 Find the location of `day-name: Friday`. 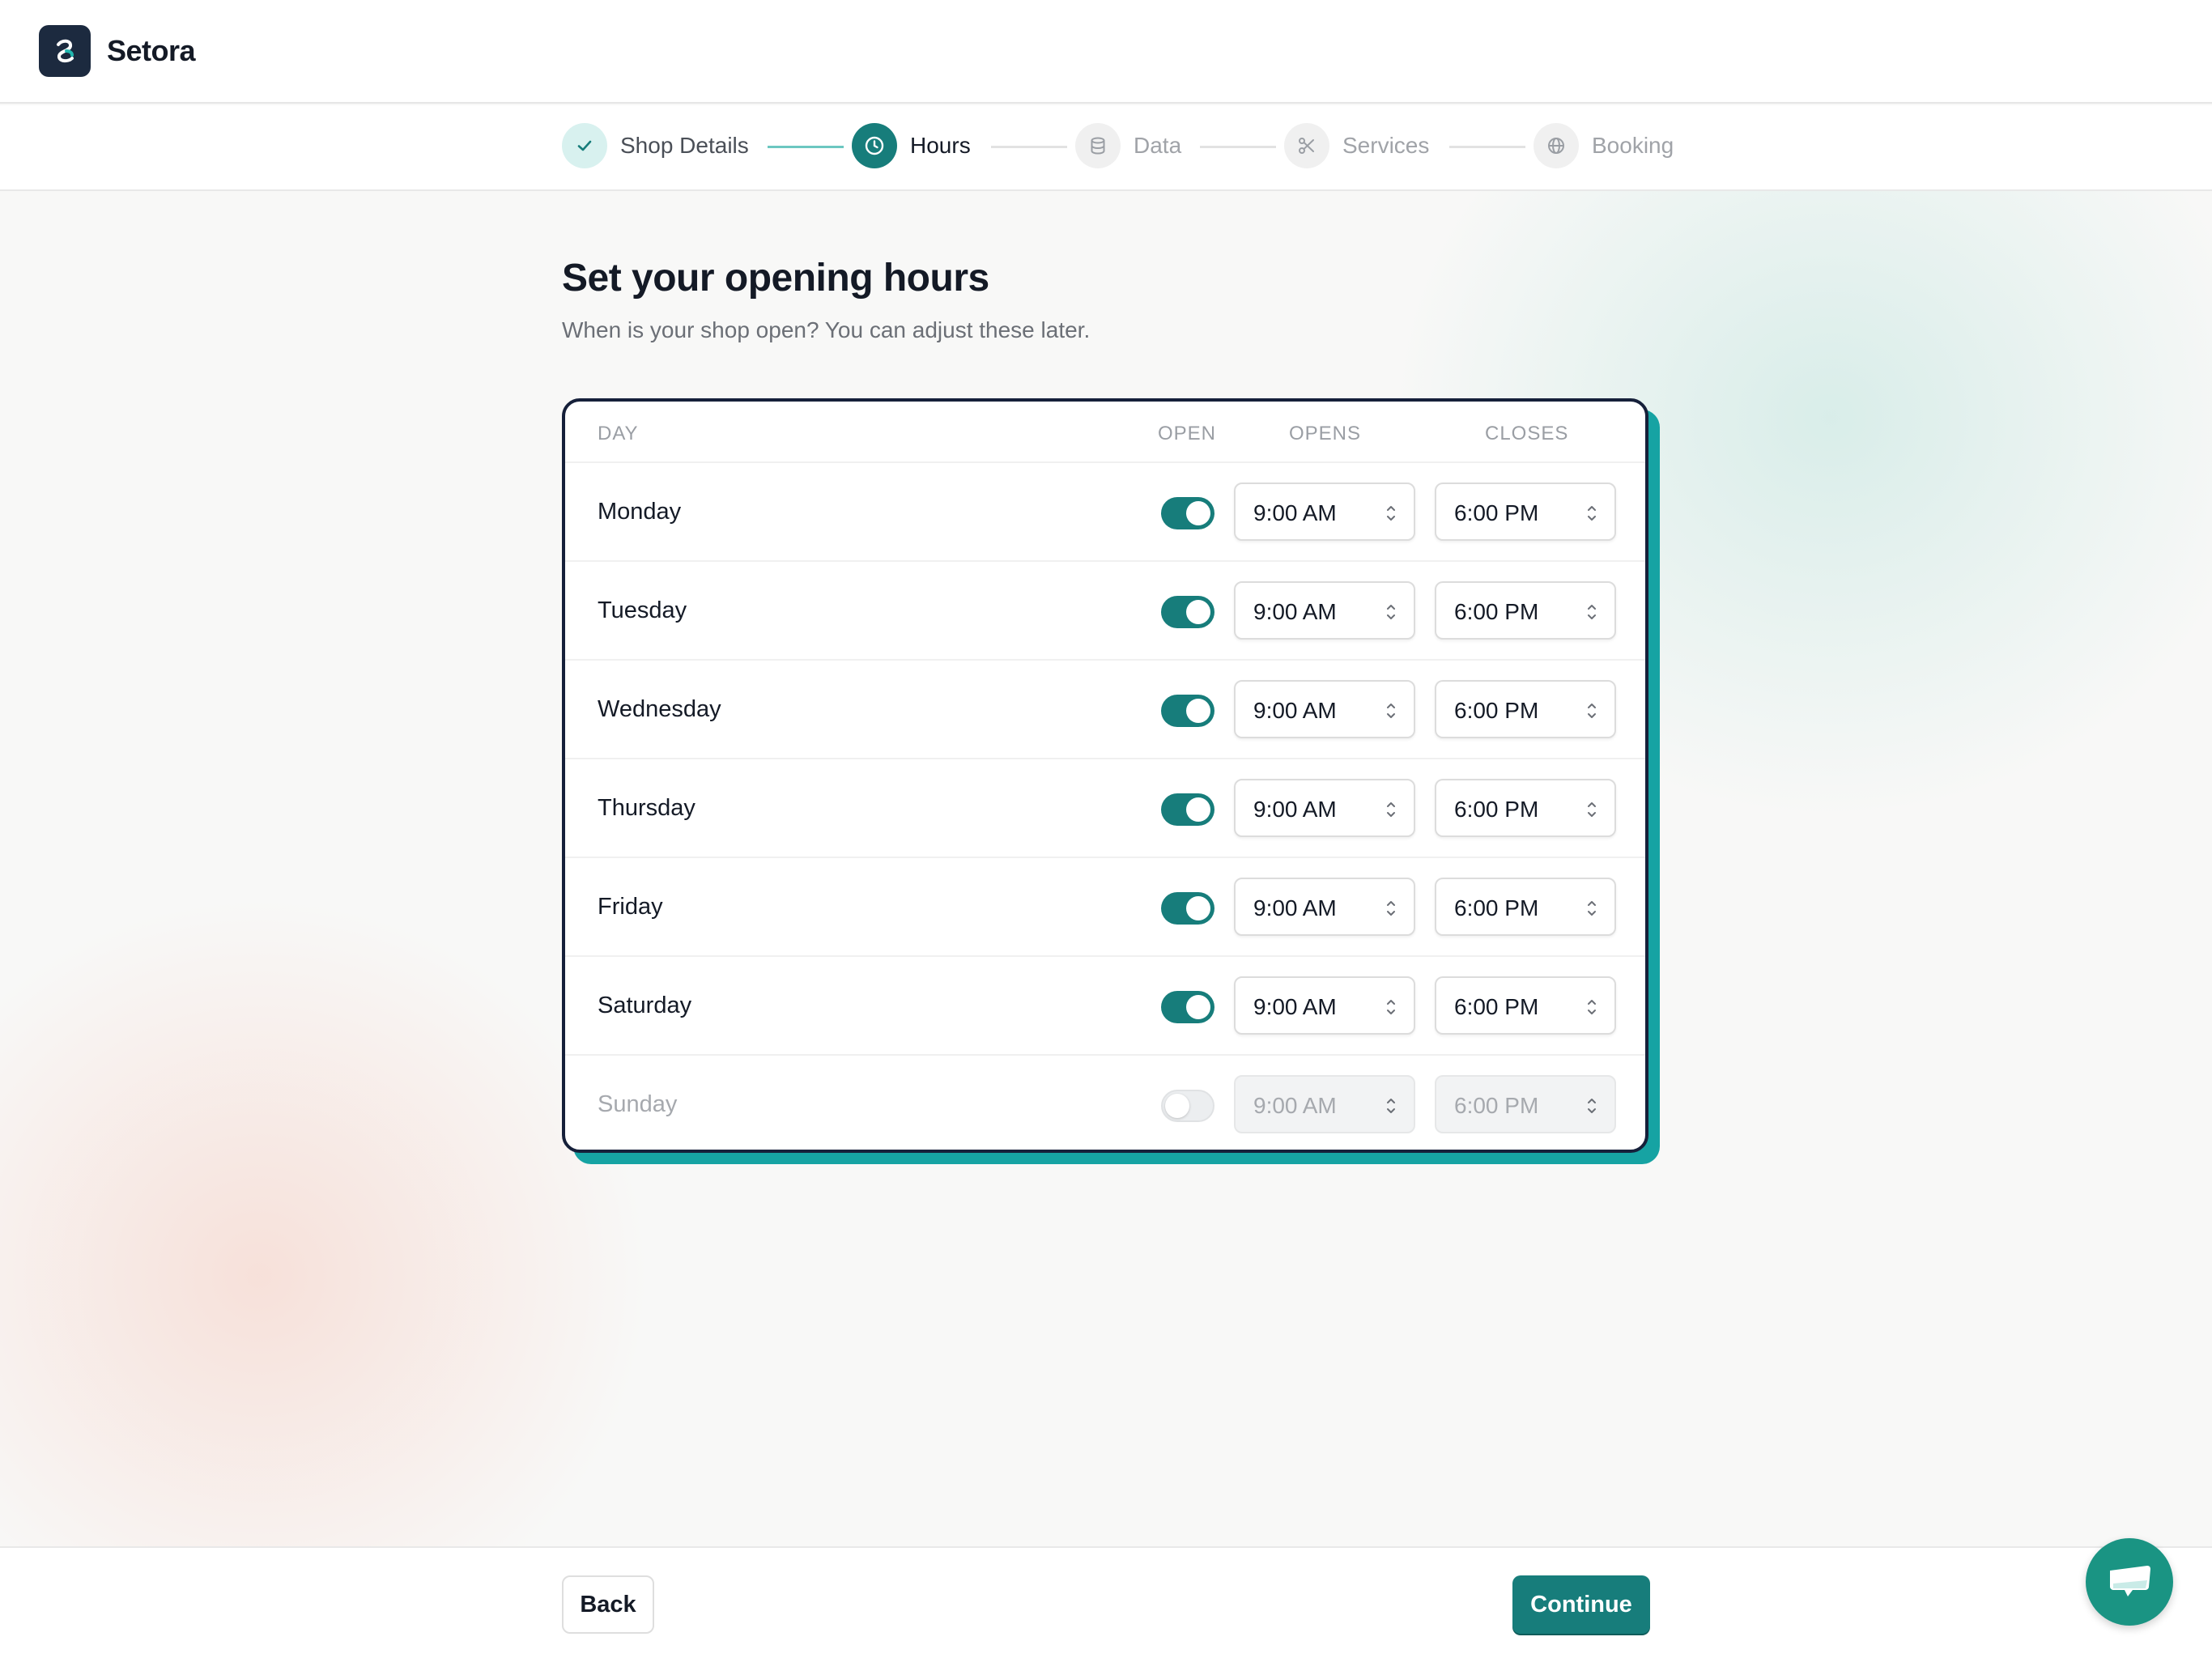

day-name: Friday is located at coordinates (631, 907).